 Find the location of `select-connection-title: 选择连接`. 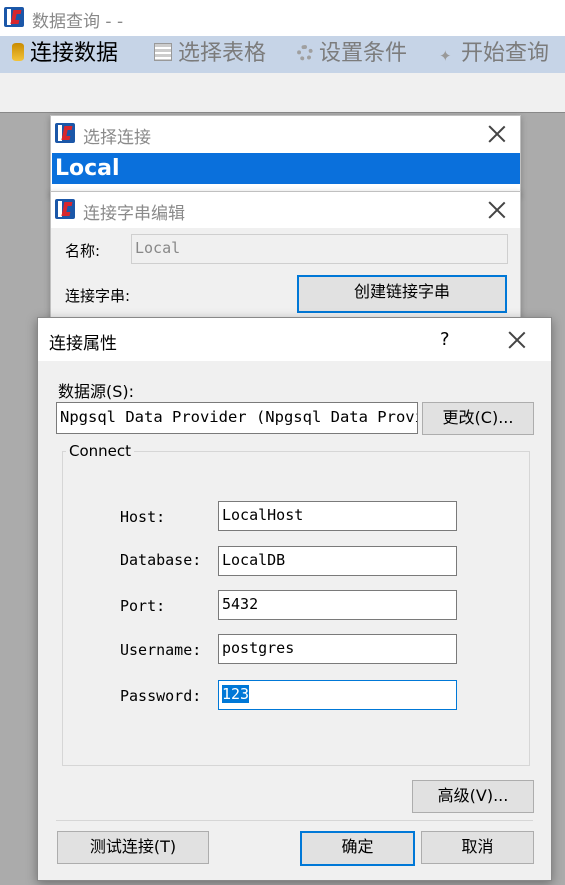

select-connection-title: 选择连接 is located at coordinates (117, 138).